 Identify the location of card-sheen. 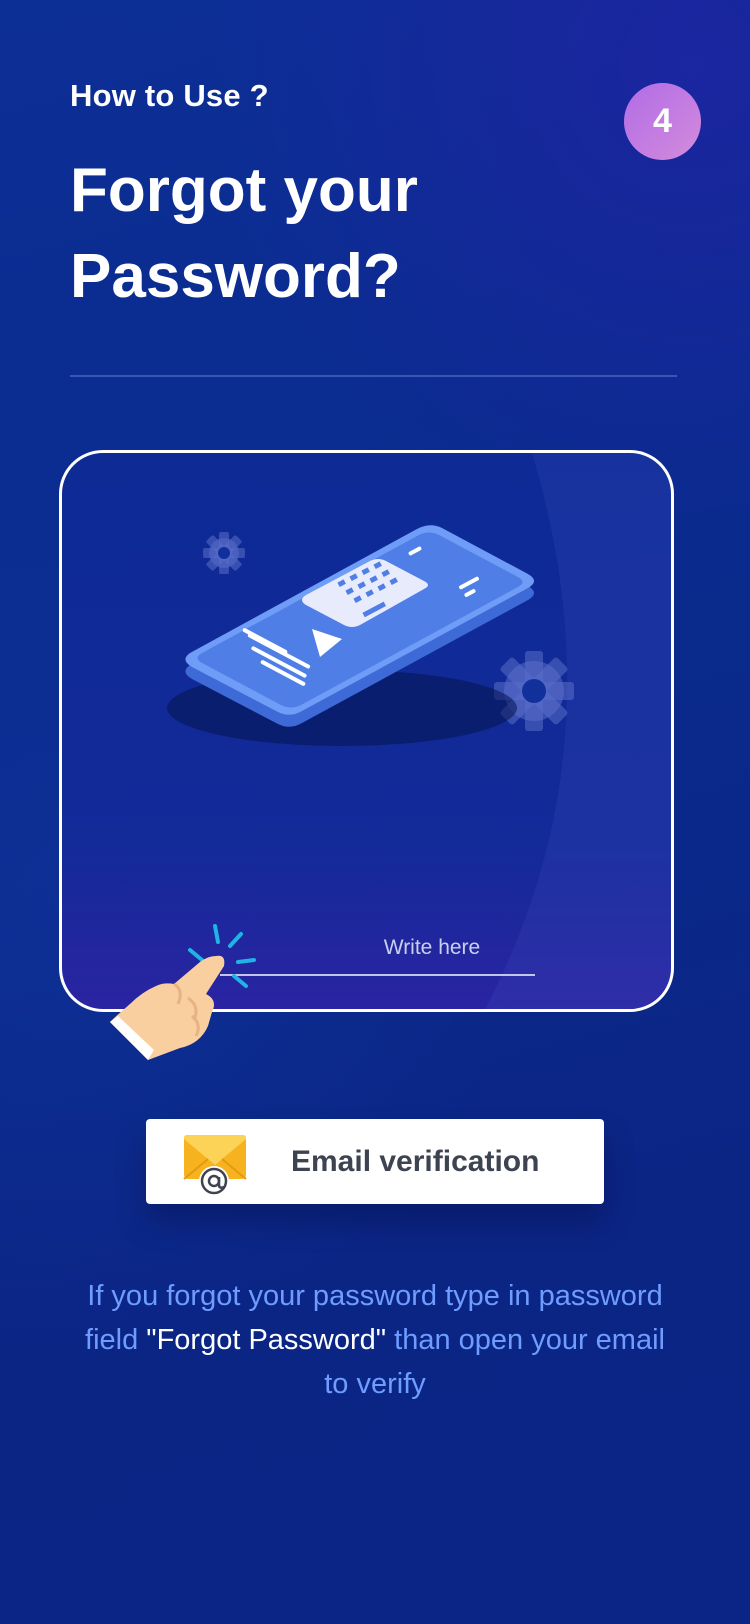
(578, 731).